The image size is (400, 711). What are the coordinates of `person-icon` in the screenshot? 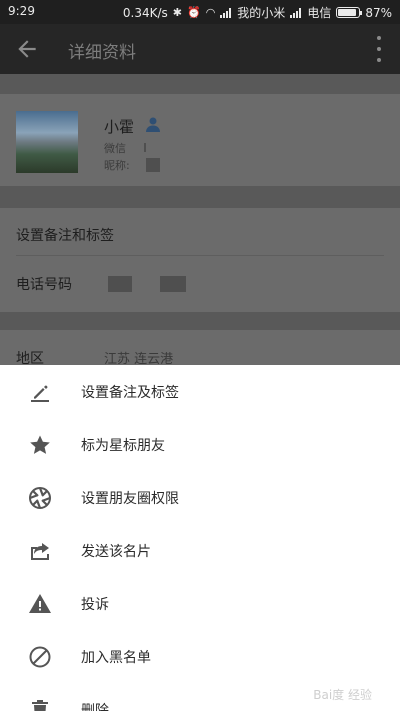 It's located at (153, 124).